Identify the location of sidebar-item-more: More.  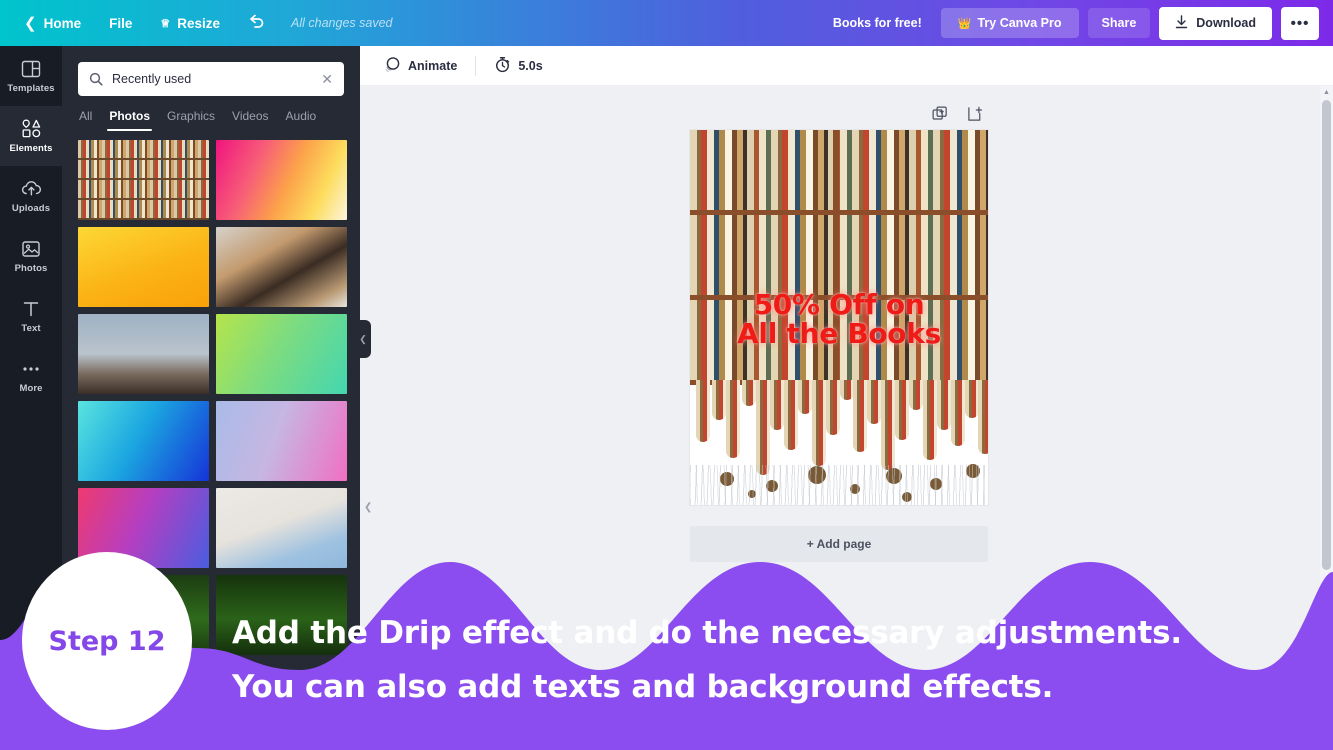
(31, 376).